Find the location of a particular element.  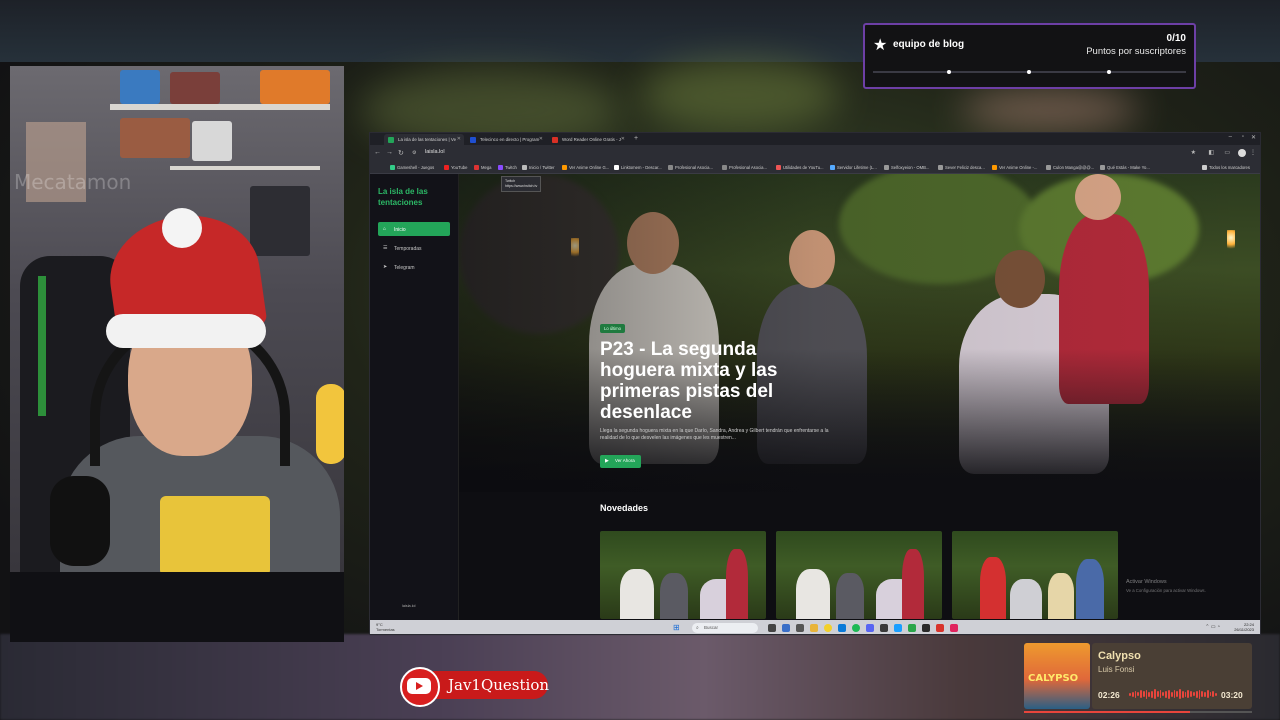

new-tab-icon: + is located at coordinates (636, 138).